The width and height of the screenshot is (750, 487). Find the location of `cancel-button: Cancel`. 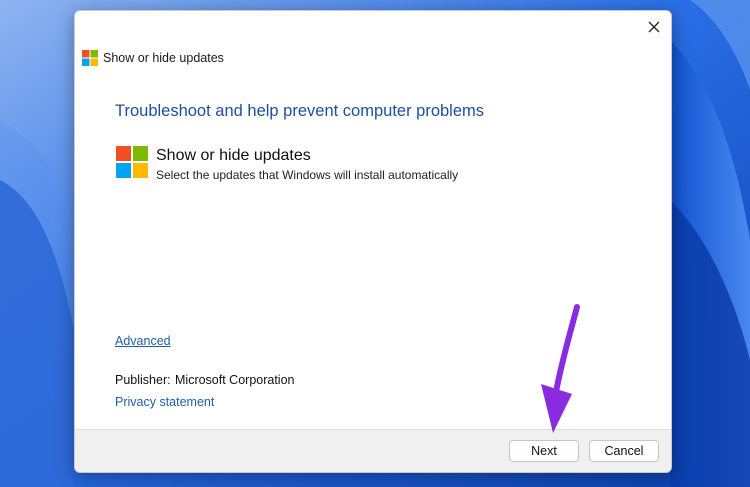

cancel-button: Cancel is located at coordinates (624, 451).